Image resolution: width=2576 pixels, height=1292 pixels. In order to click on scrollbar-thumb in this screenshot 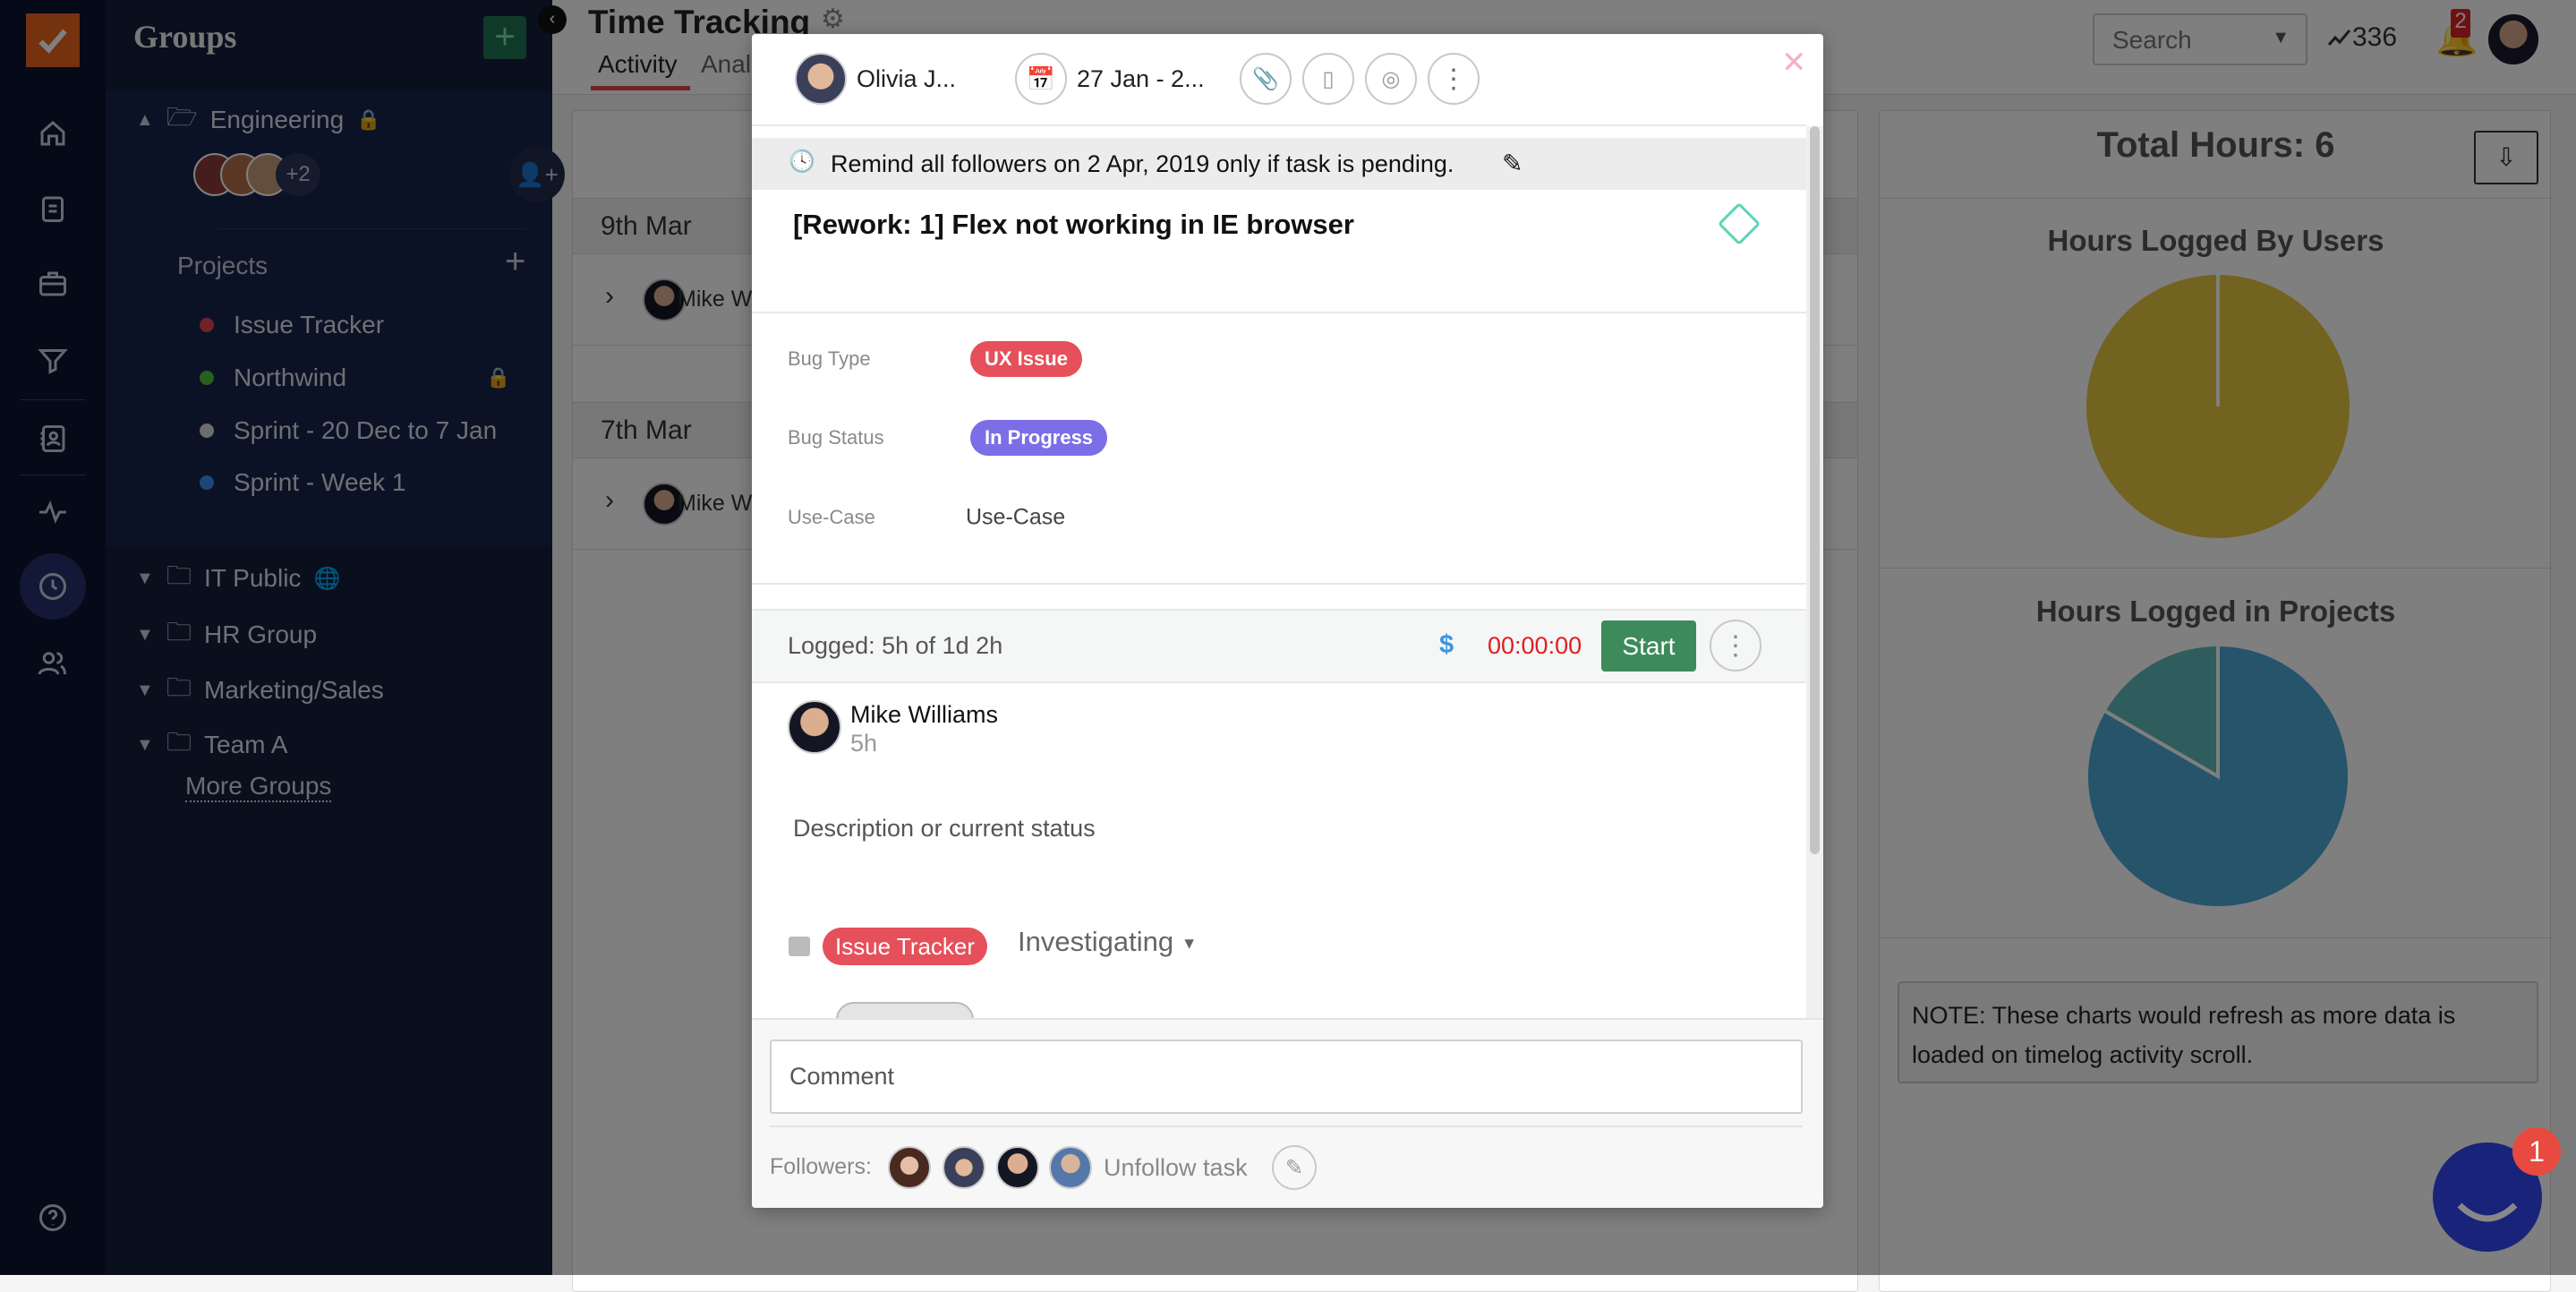, I will do `click(1815, 490)`.